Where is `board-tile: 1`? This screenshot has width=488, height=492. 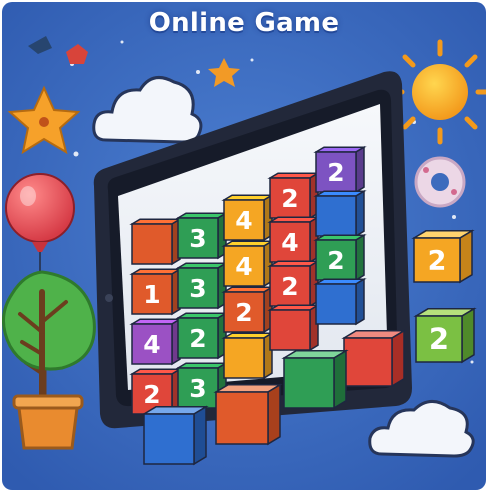
board-tile: 1 is located at coordinates (156, 291).